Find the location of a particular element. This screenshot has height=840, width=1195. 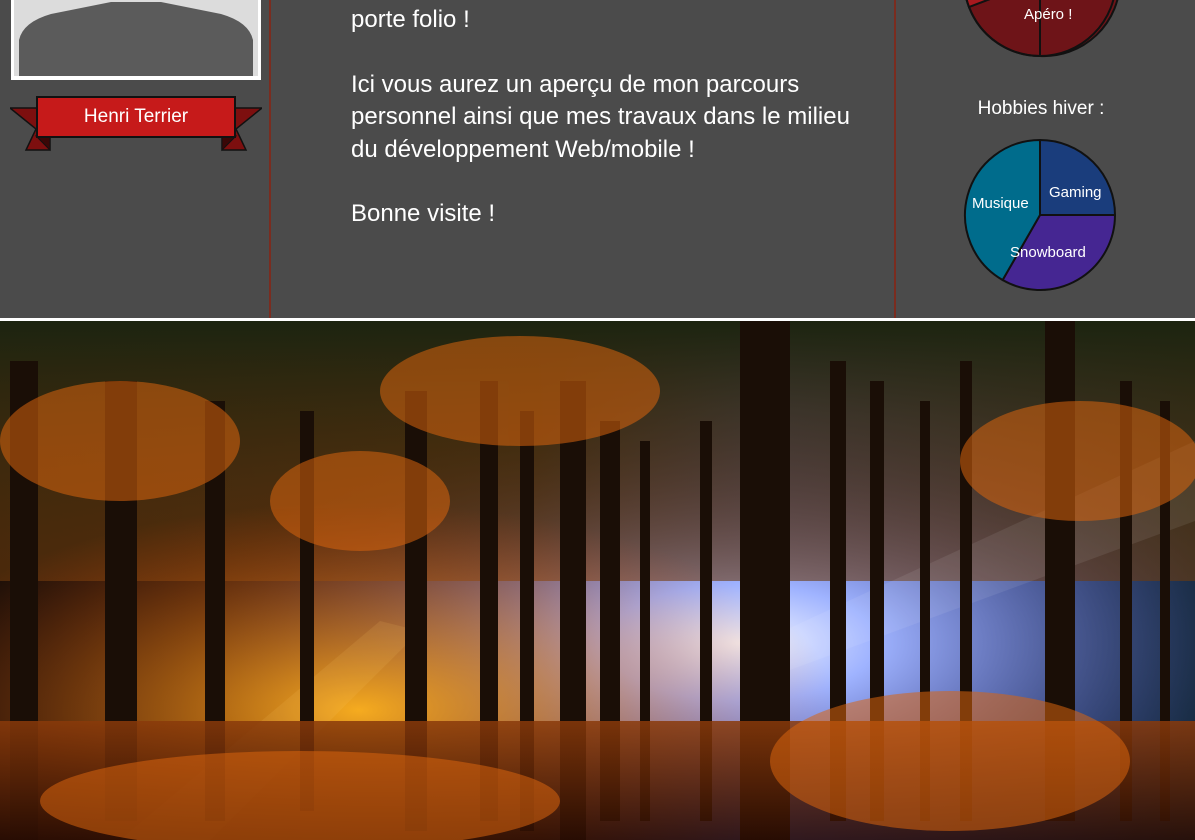

winter-hobbies-title: Hobbies hiver : is located at coordinates (1041, 108).